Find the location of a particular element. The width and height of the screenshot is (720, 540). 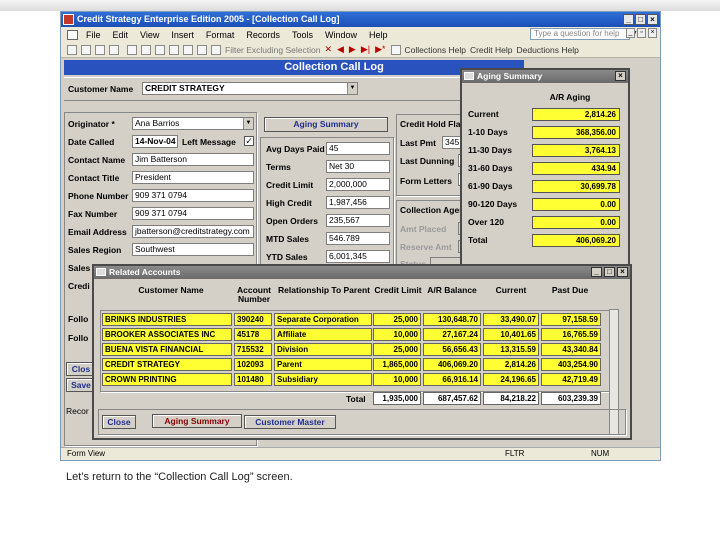

close-window-button: × is located at coordinates (652, 19).